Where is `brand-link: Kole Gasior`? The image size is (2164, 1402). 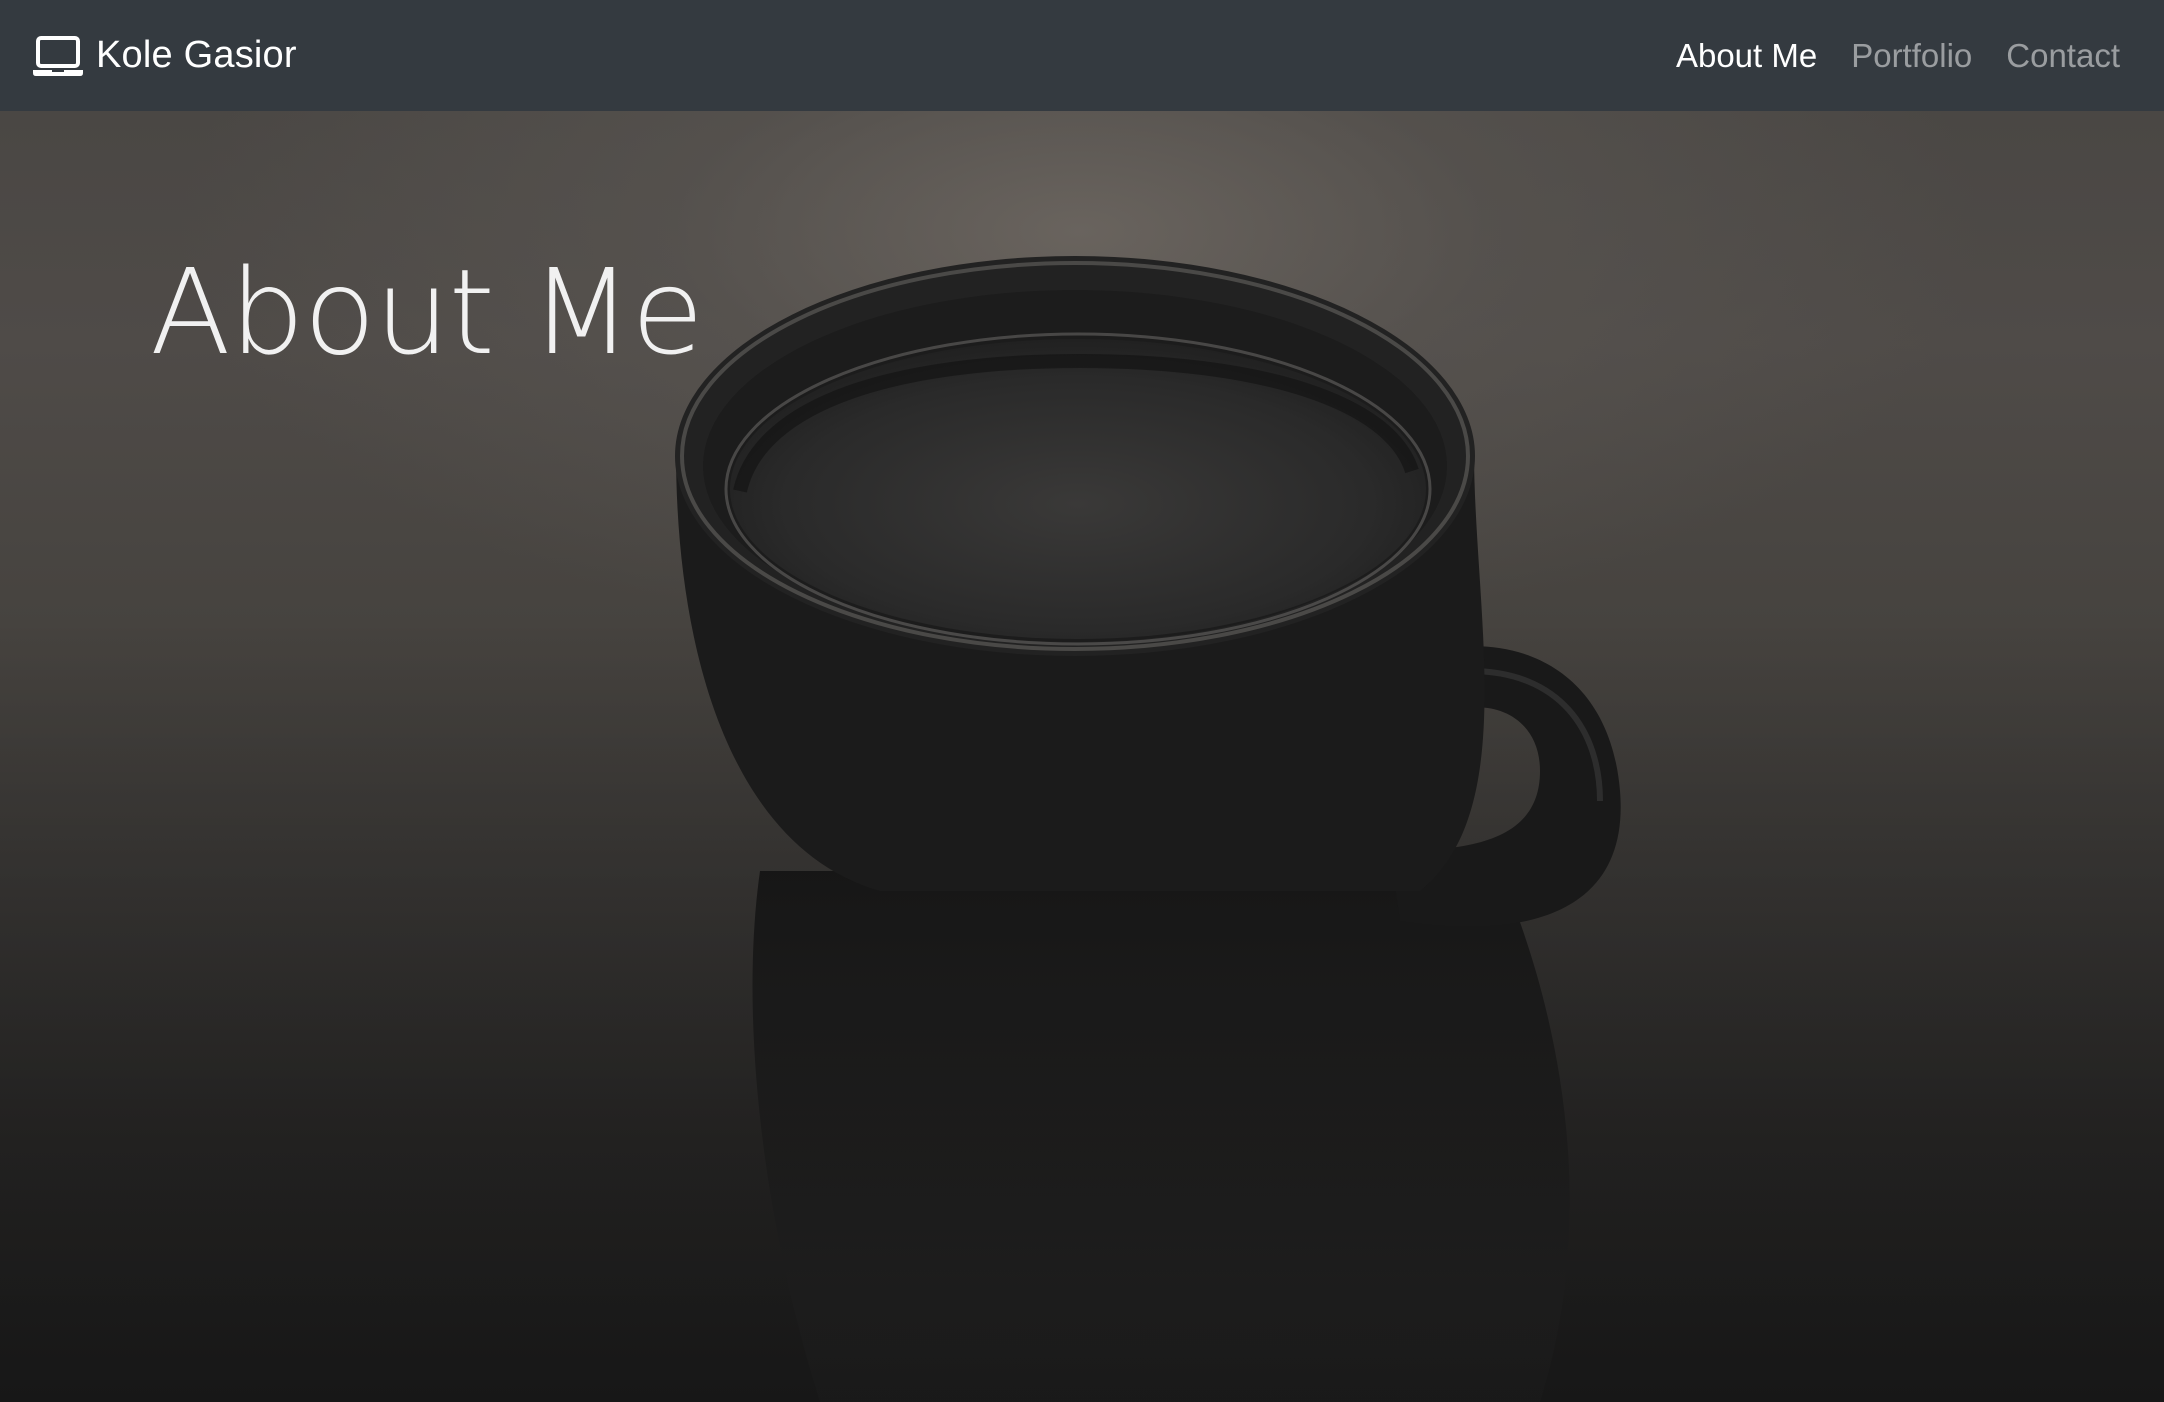
brand-link: Kole Gasior is located at coordinates (164, 56).